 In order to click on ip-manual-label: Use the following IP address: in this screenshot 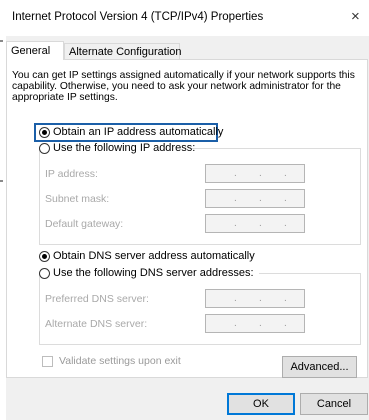, I will do `click(124, 148)`.